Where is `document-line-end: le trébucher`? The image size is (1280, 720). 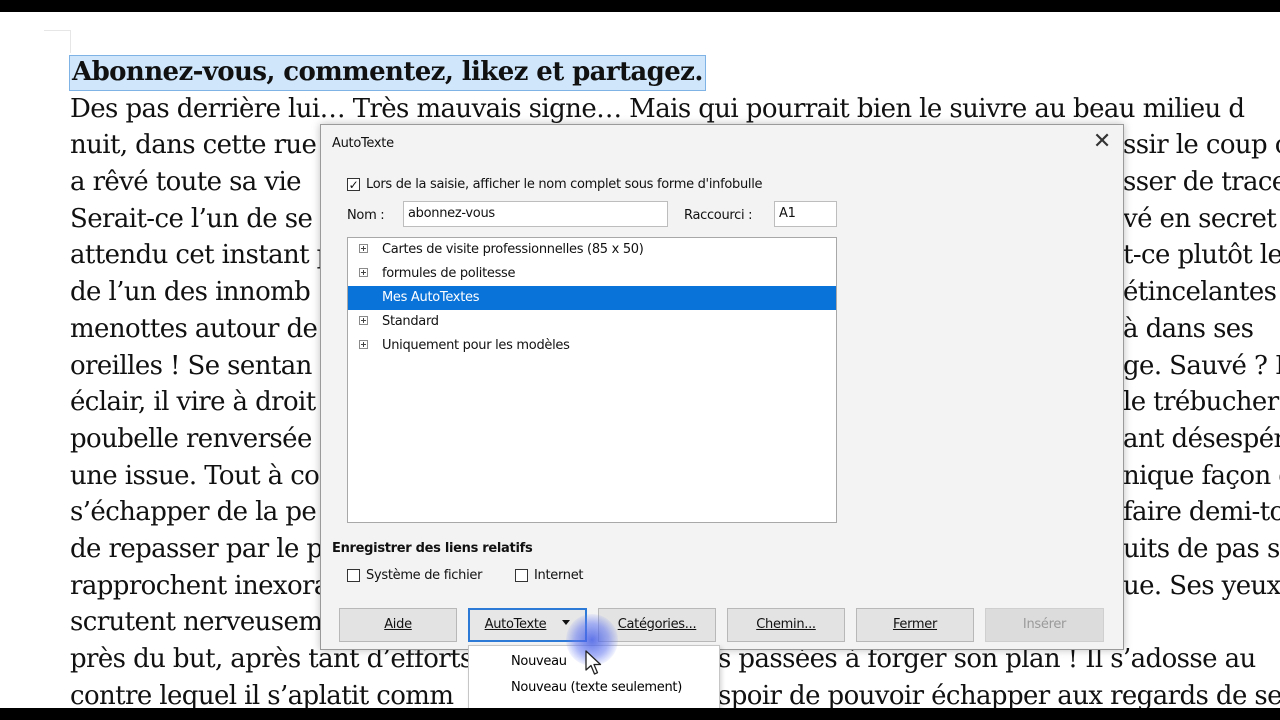
document-line-end: le trébucher is located at coordinates (1201, 402).